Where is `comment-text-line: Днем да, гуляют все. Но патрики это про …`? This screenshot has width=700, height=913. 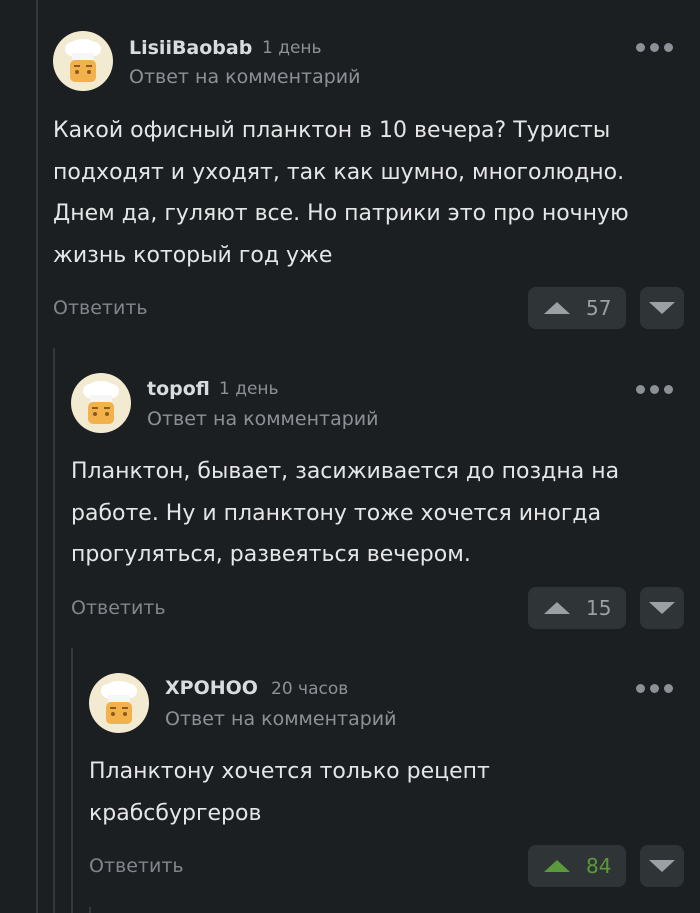
comment-text-line: Днем да, гуляют все. Но патрики это про … is located at coordinates (341, 213).